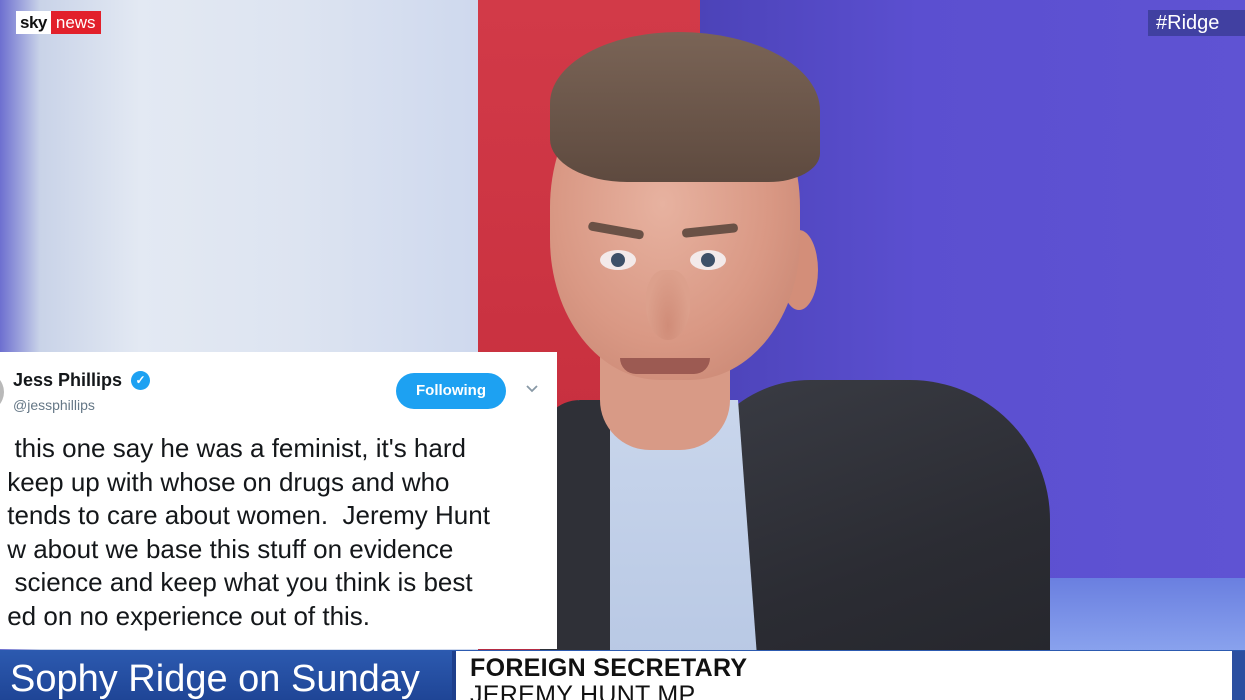 This screenshot has height=700, width=1245. Describe the element at coordinates (227, 548) in the screenshot. I see `tweet-line: w about we base this stuff on evidence` at that location.